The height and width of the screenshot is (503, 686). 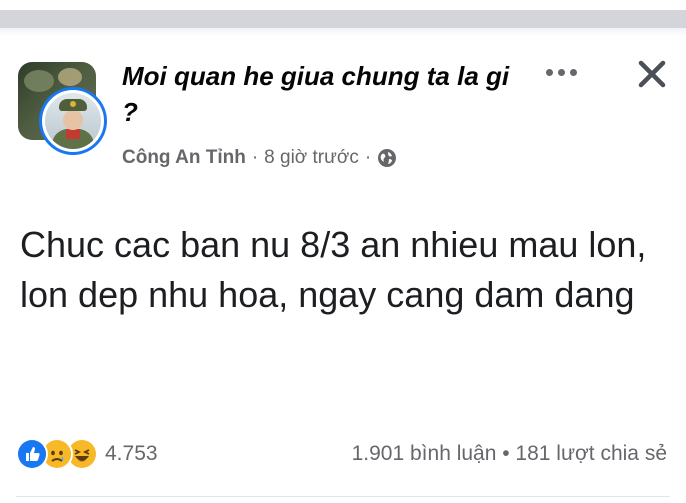 What do you see at coordinates (509, 454) in the screenshot?
I see `comments-shares-summary: 1.901 bình luận • 181 lượt chia sẻ` at bounding box center [509, 454].